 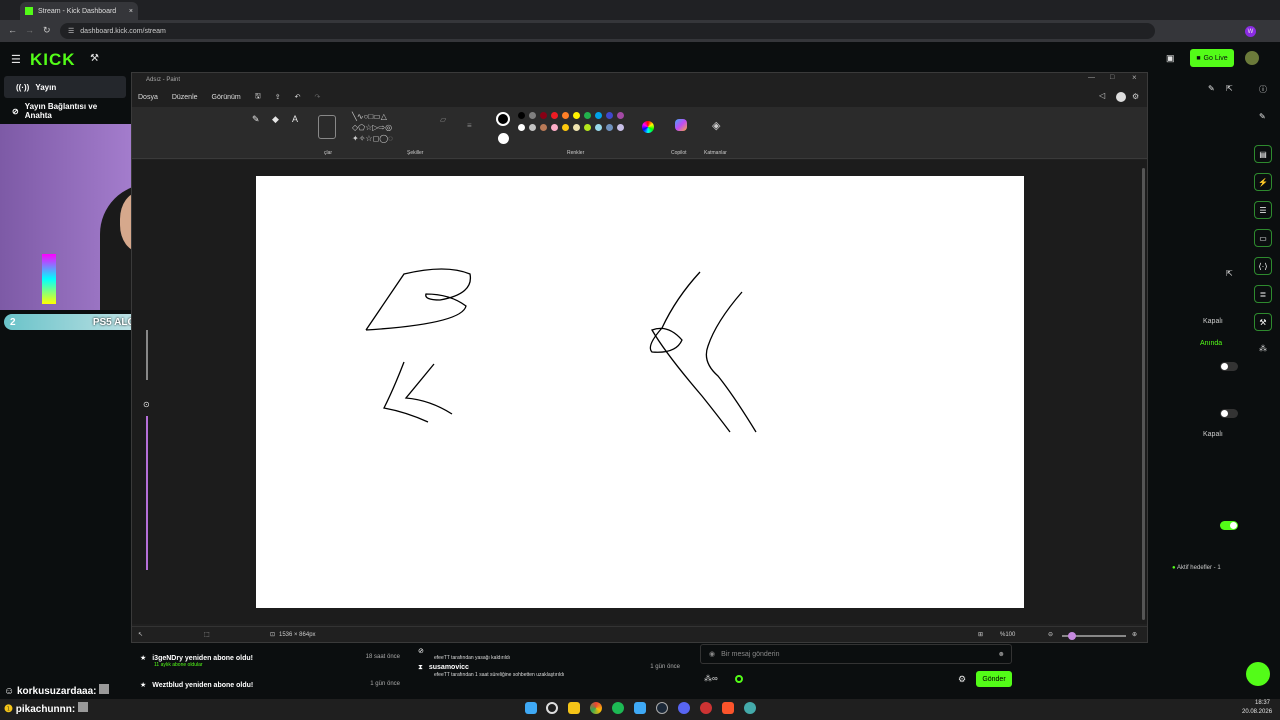 I want to click on sidebar-button-chat: ▤, so click(x=1263, y=154).